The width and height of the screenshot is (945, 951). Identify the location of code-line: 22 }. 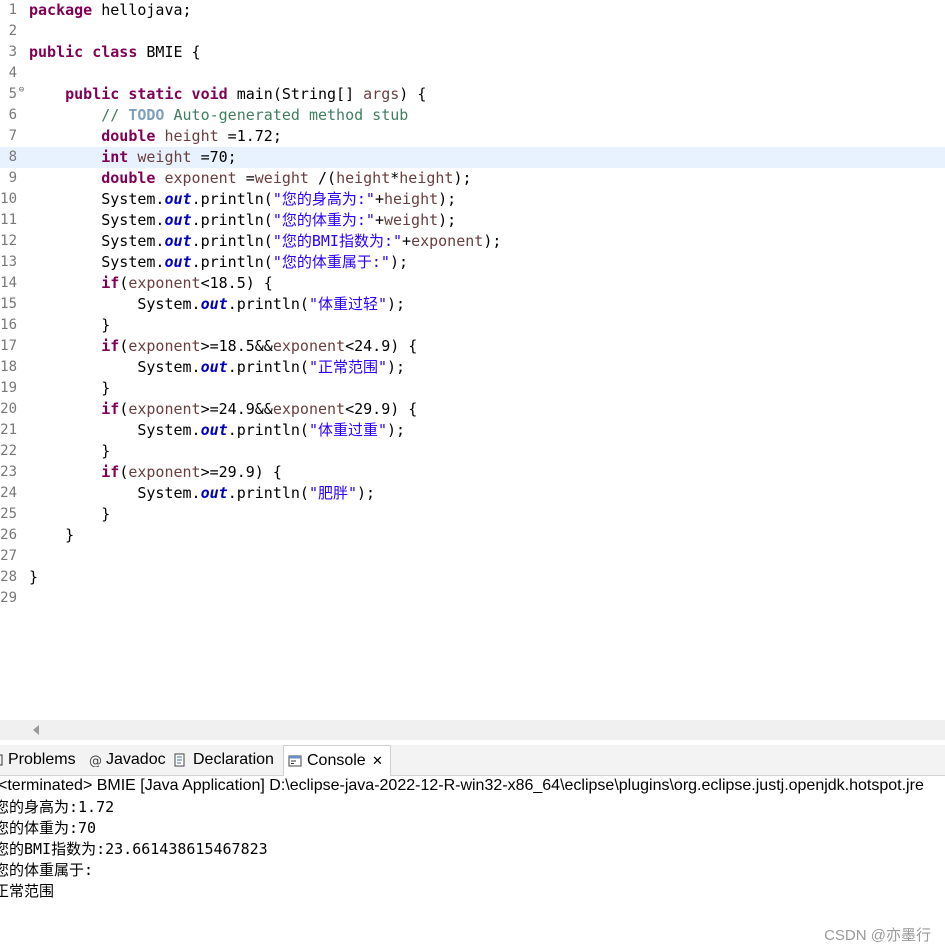
(472, 451).